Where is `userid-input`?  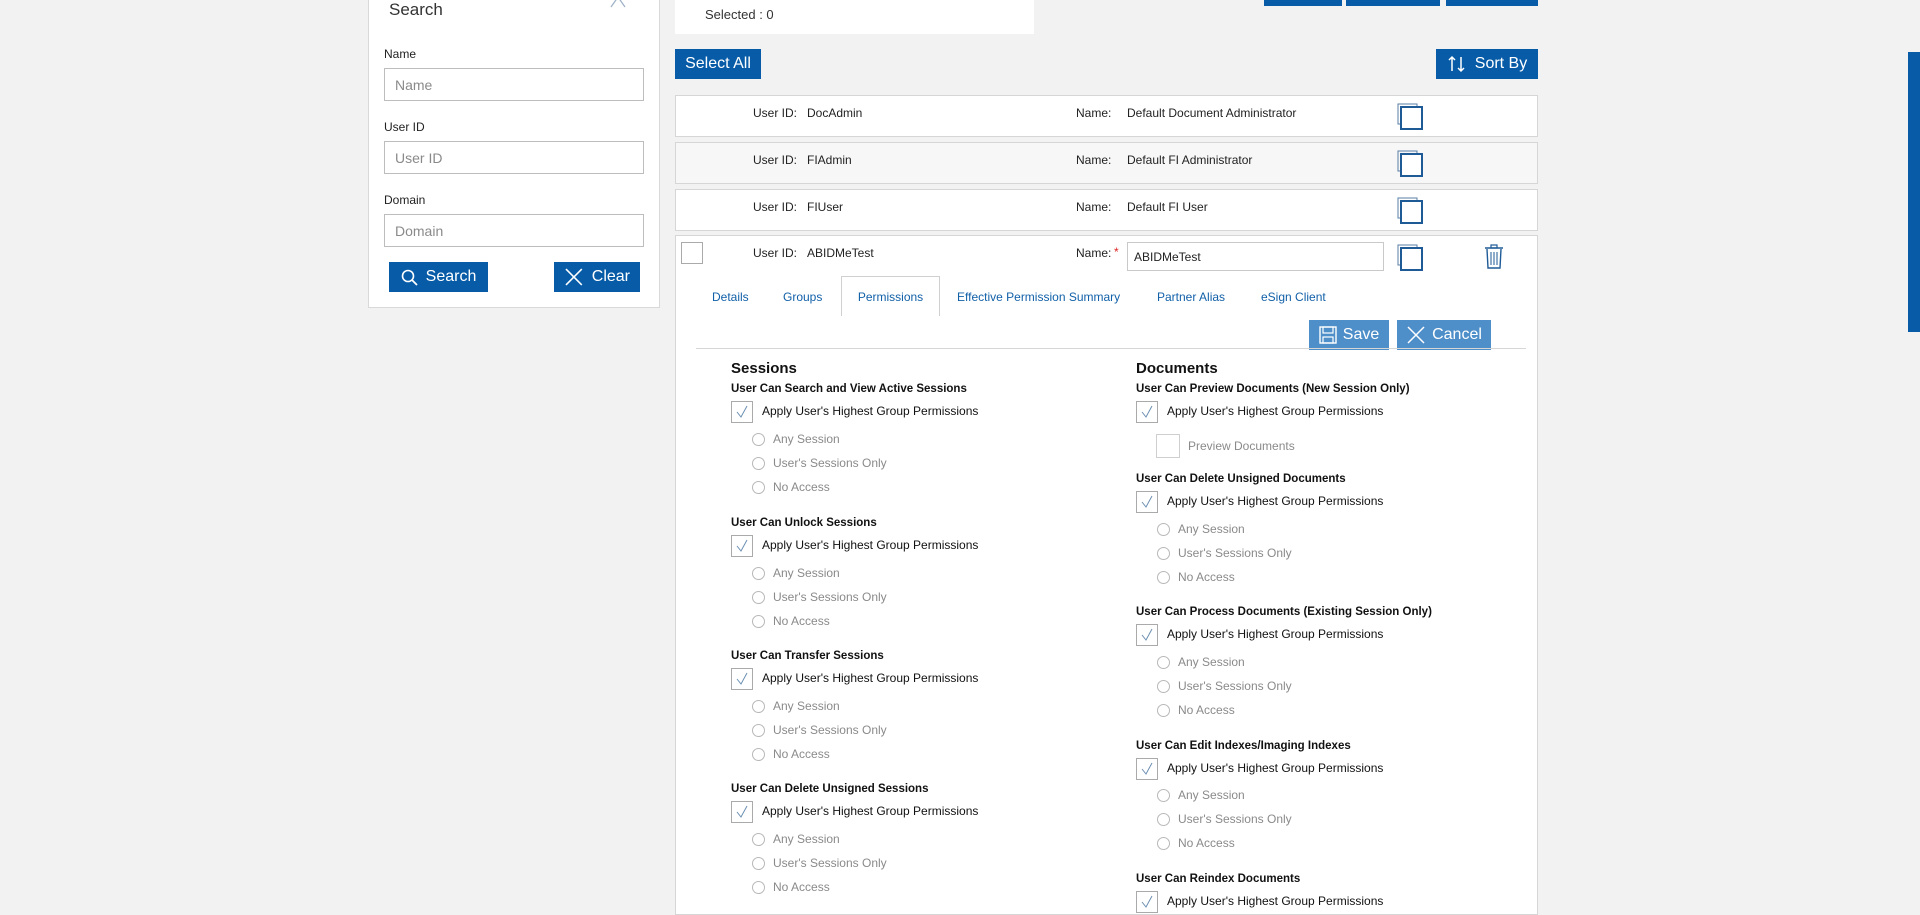 userid-input is located at coordinates (514, 157).